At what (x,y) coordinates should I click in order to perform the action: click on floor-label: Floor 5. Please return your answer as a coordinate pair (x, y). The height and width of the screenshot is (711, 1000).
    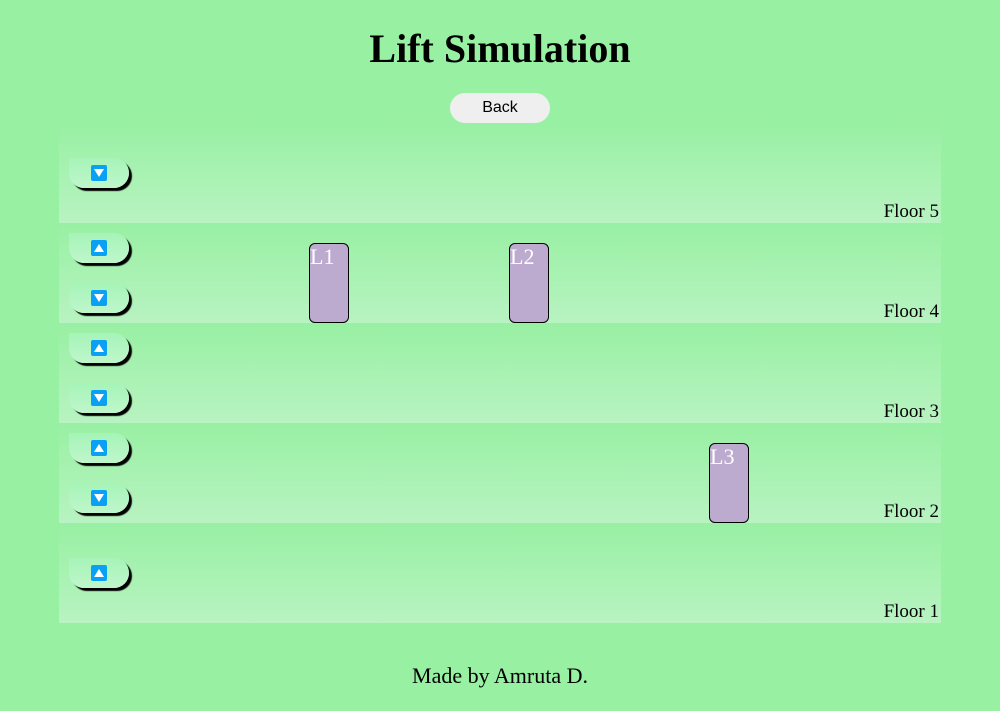
    Looking at the image, I should click on (911, 211).